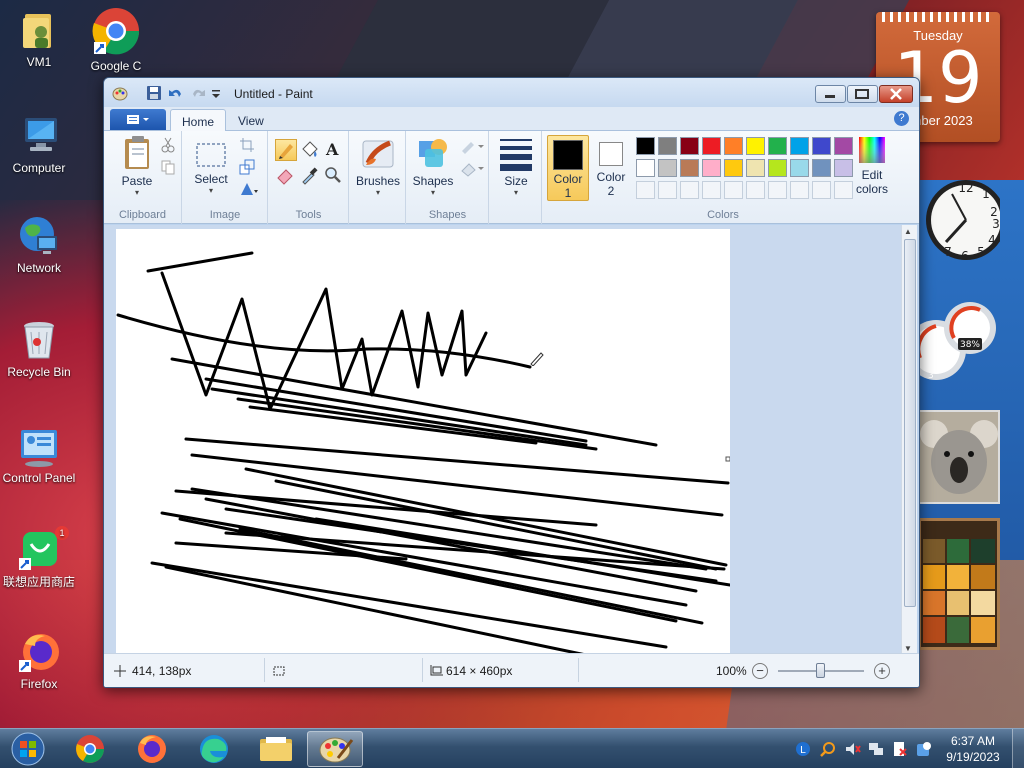 The image size is (1024, 768). What do you see at coordinates (137, 166) in the screenshot?
I see `paste-button: Paste ▾` at bounding box center [137, 166].